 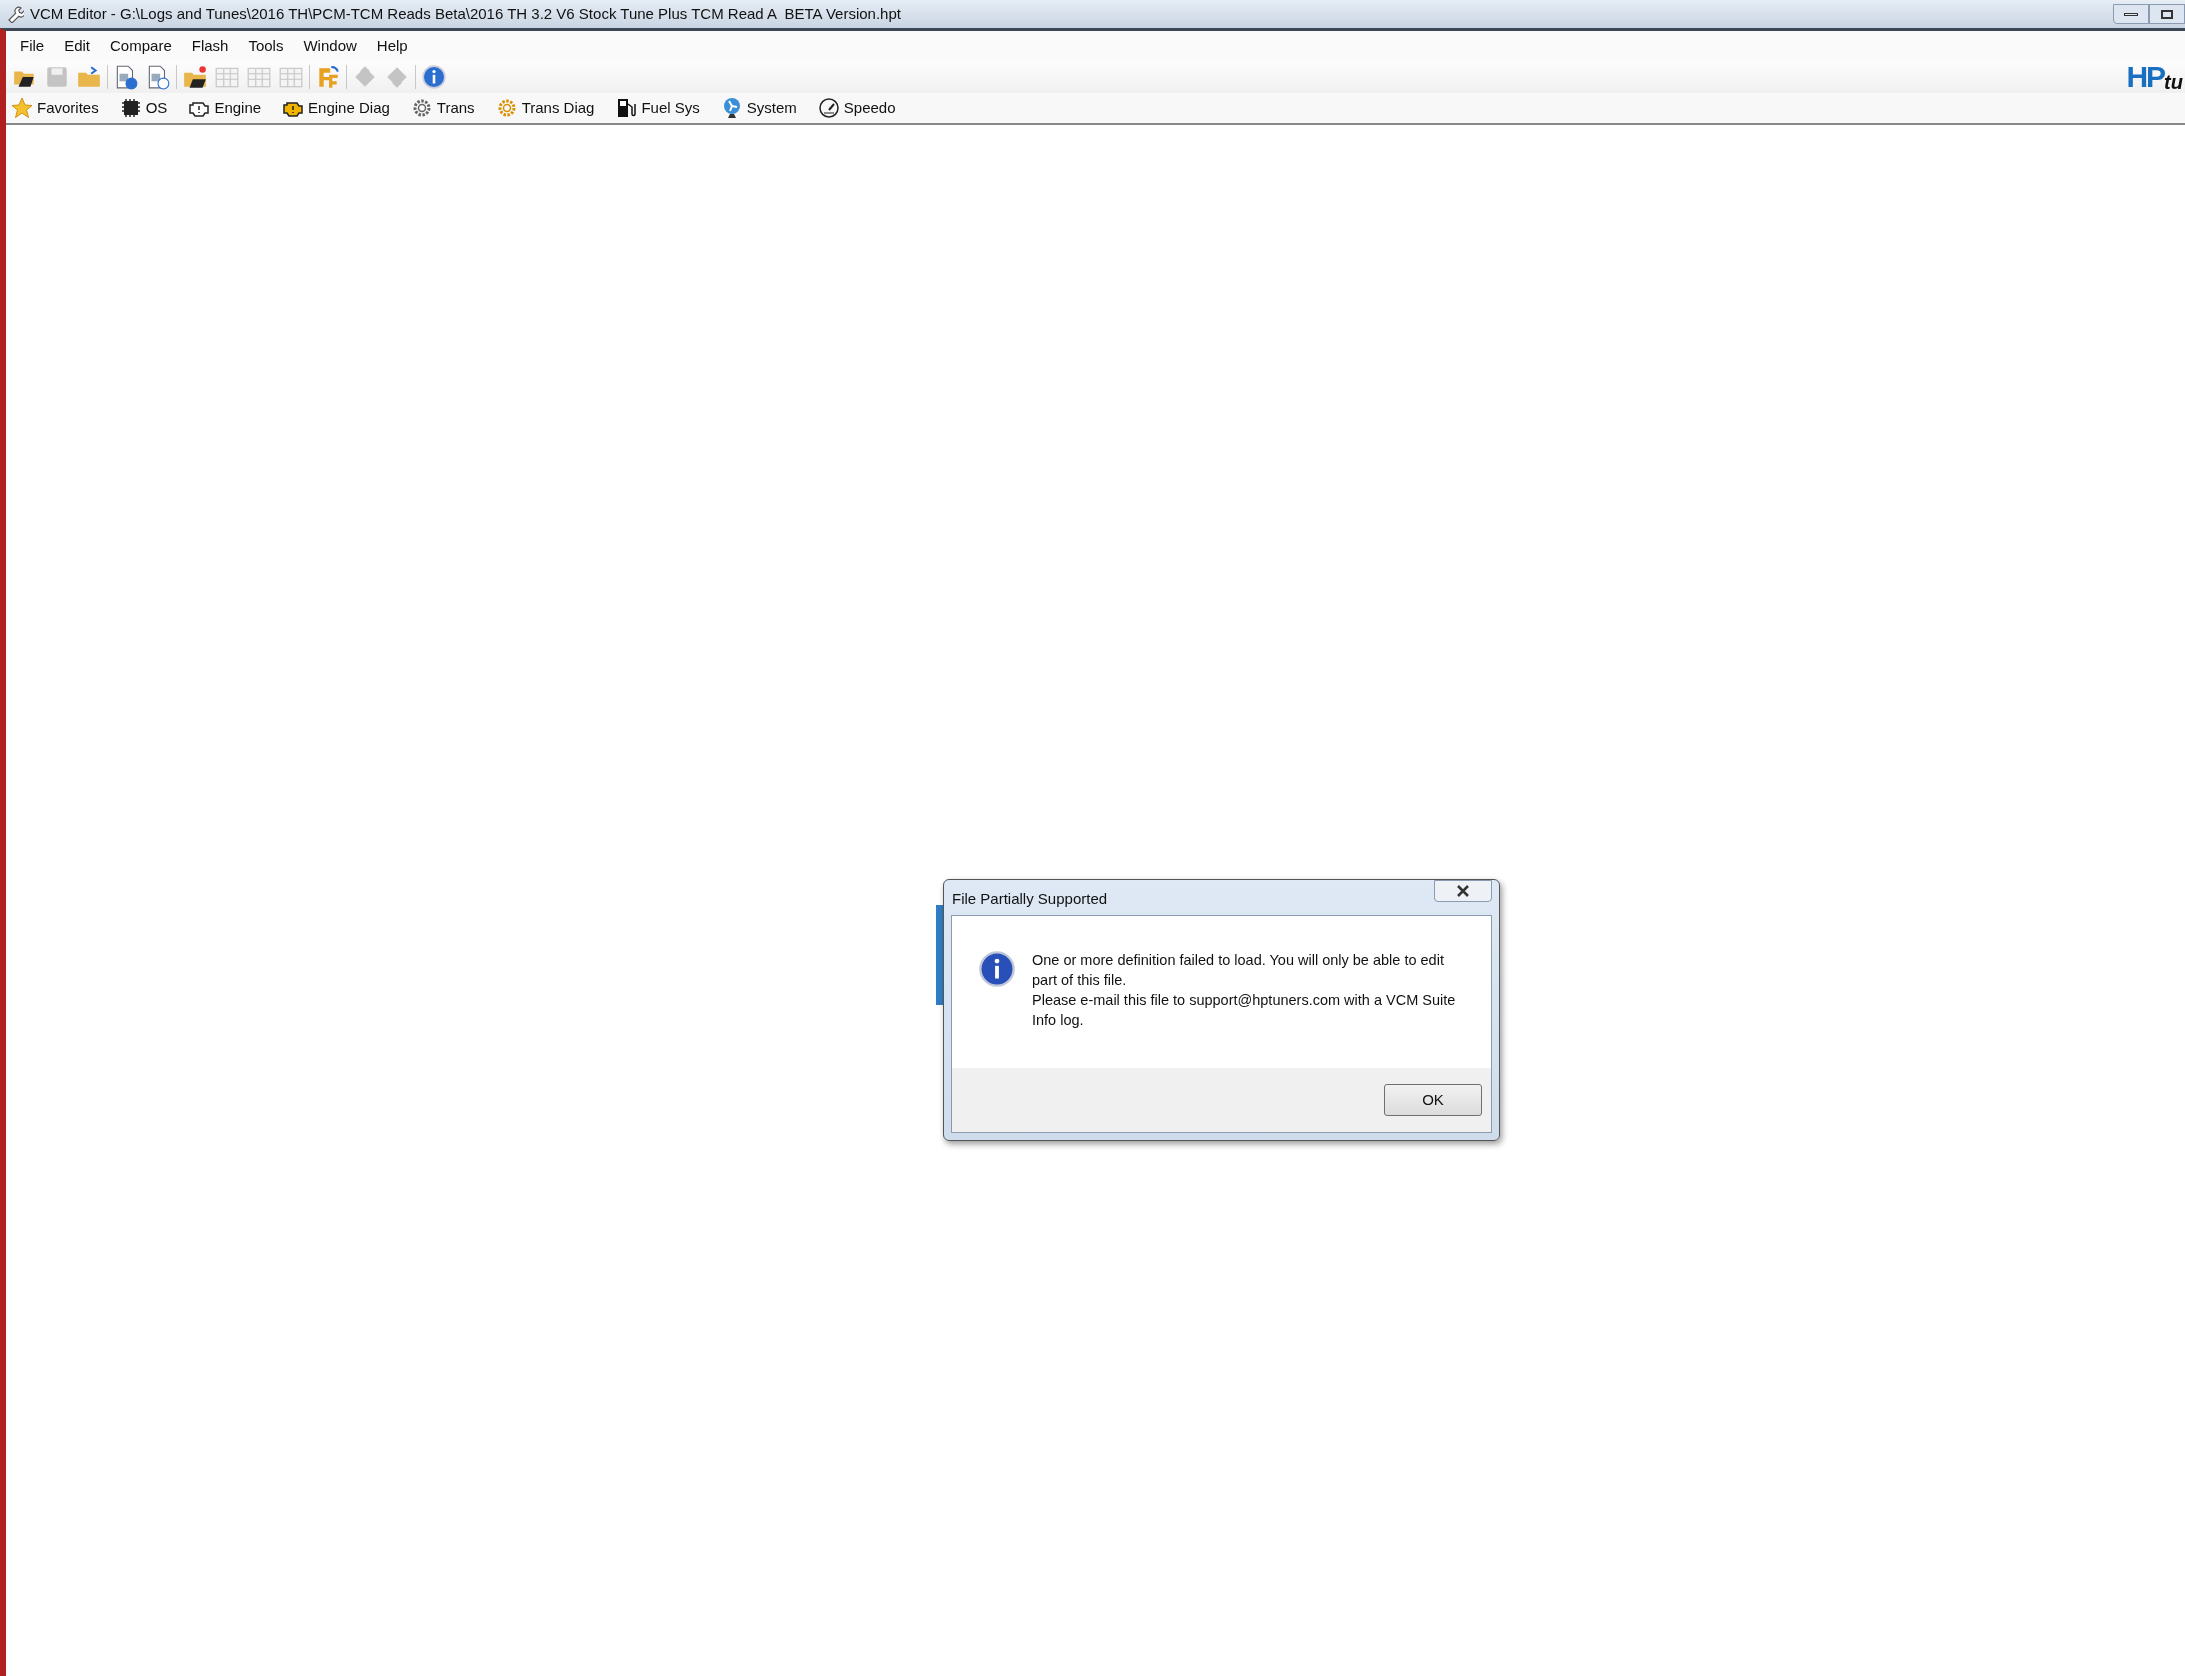 I want to click on close-button, so click(x=1463, y=891).